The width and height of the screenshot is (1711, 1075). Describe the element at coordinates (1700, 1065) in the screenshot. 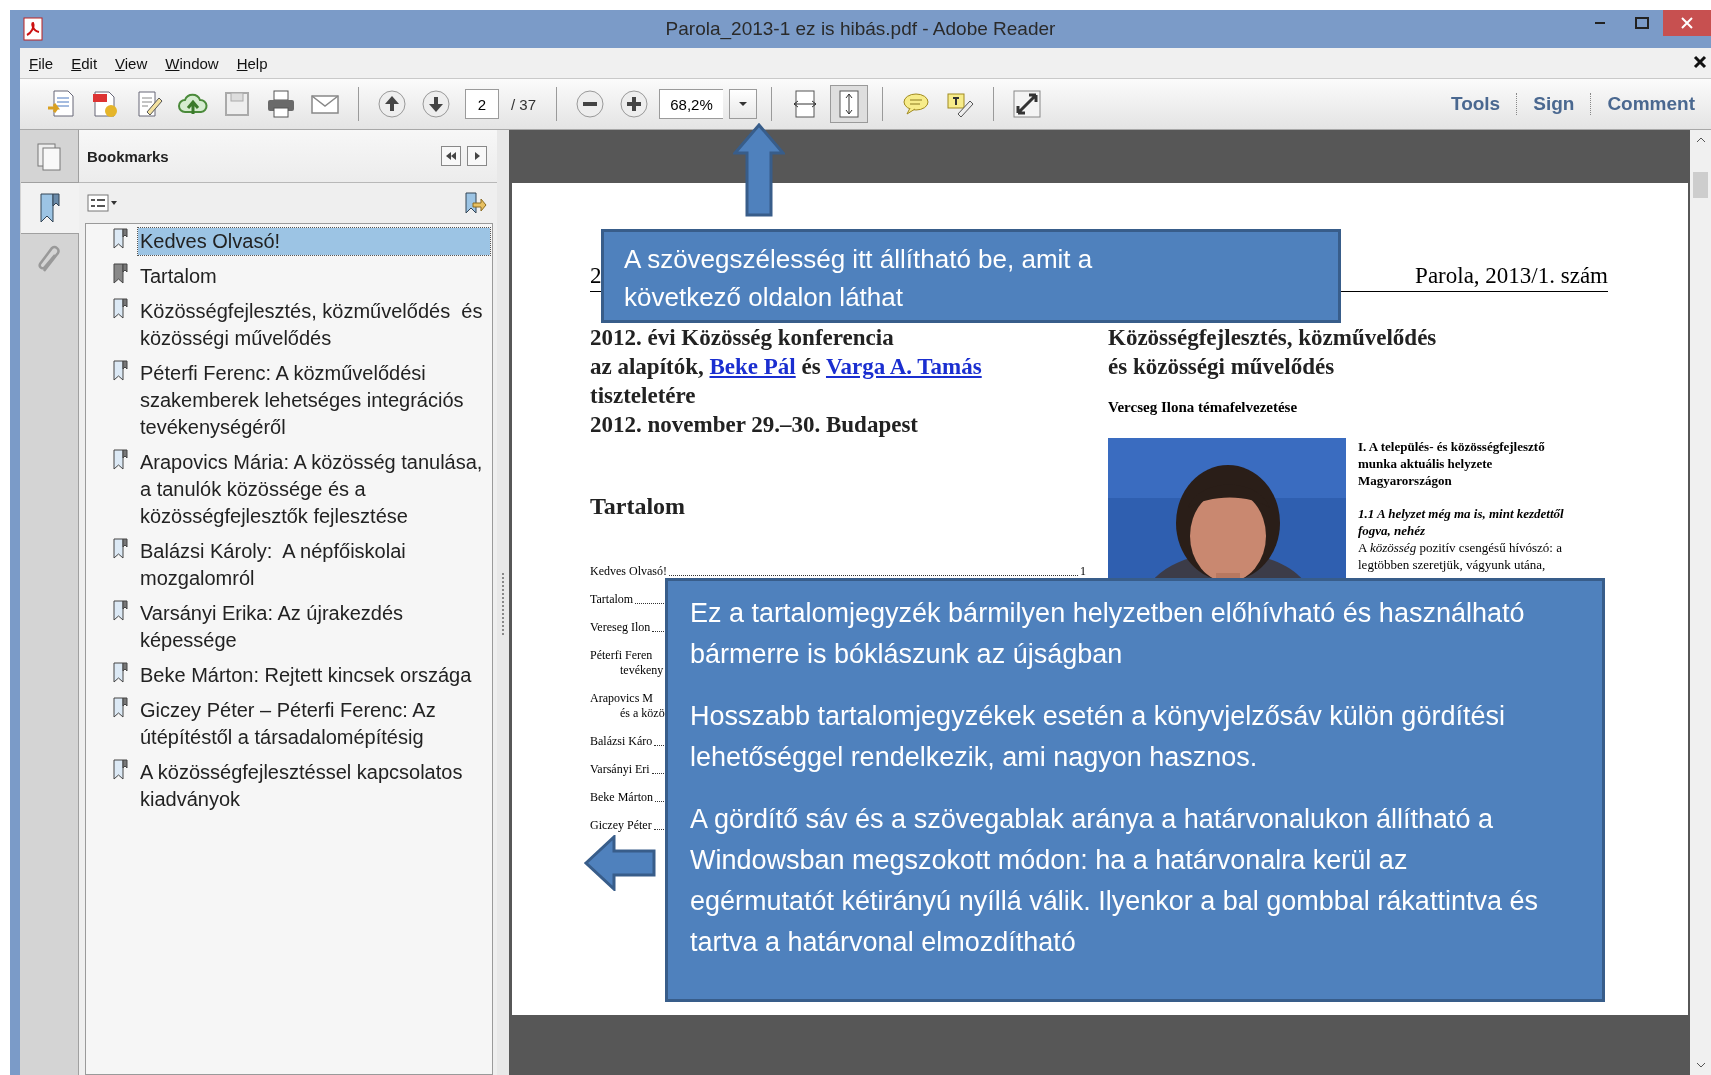

I see `scroll-down-icon` at that location.